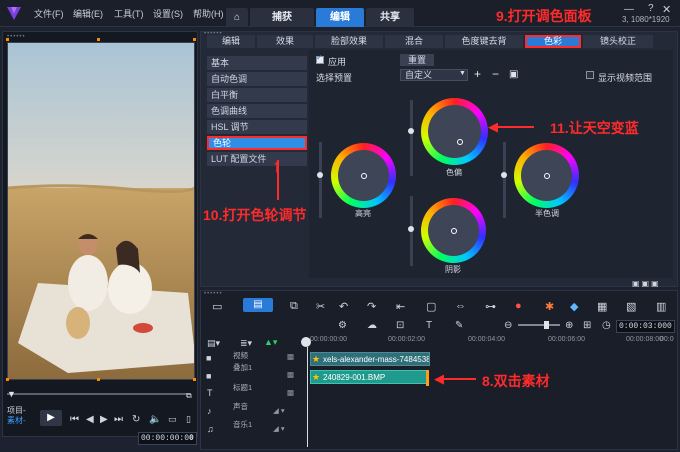 The height and width of the screenshot is (452, 680). What do you see at coordinates (49, 13) in the screenshot?
I see `menu-file: 文件(F)` at bounding box center [49, 13].